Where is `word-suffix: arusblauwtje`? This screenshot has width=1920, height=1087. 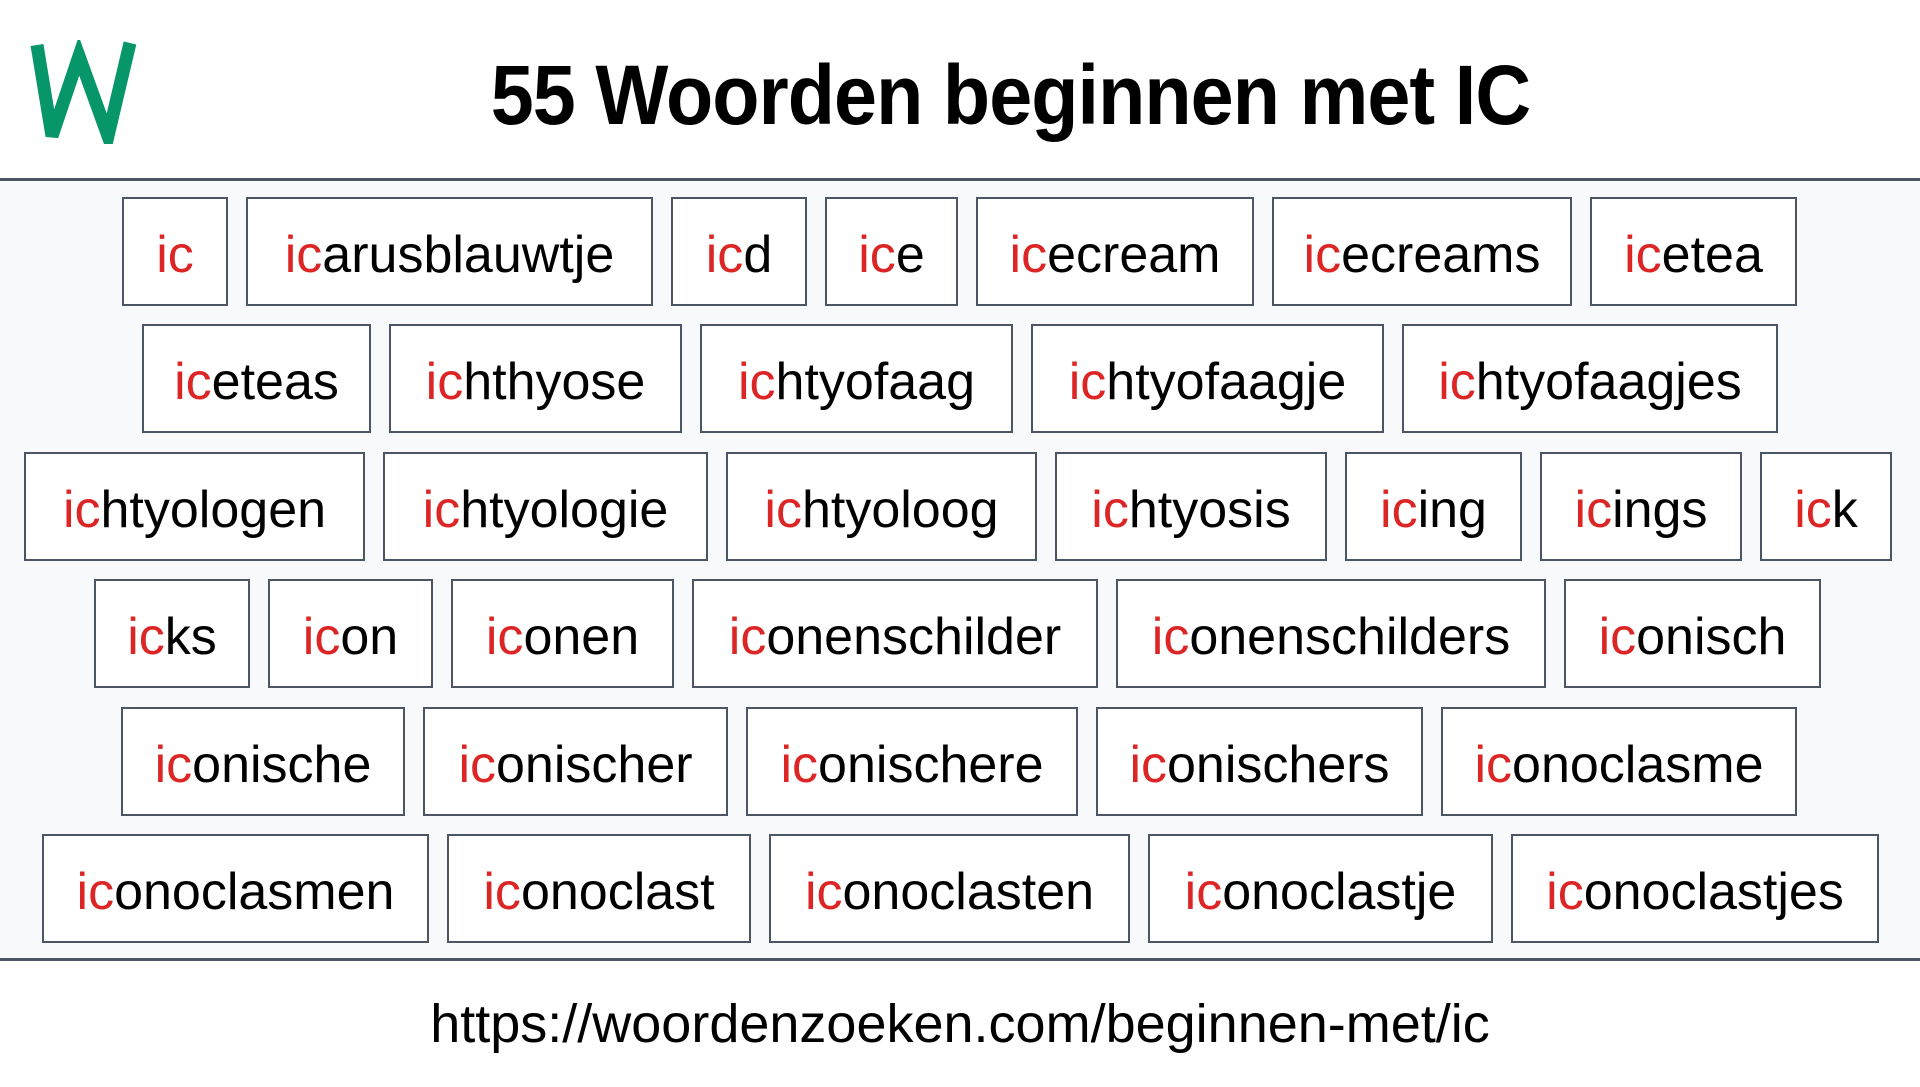 word-suffix: arusblauwtje is located at coordinates (468, 254).